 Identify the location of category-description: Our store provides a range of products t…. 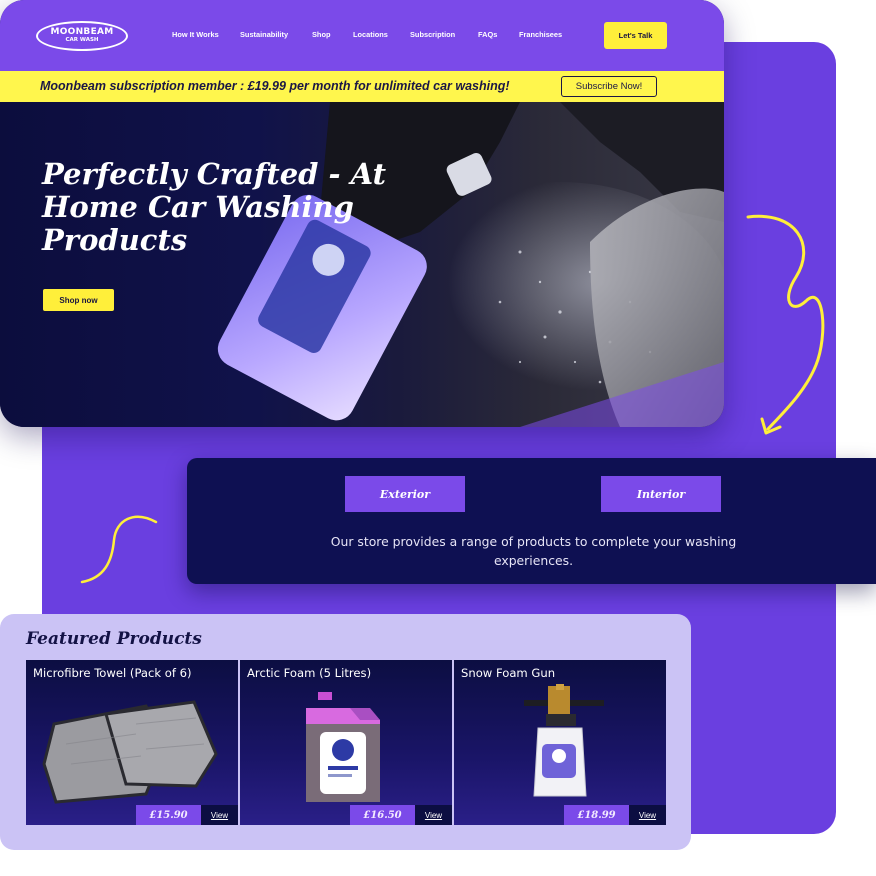
(533, 551).